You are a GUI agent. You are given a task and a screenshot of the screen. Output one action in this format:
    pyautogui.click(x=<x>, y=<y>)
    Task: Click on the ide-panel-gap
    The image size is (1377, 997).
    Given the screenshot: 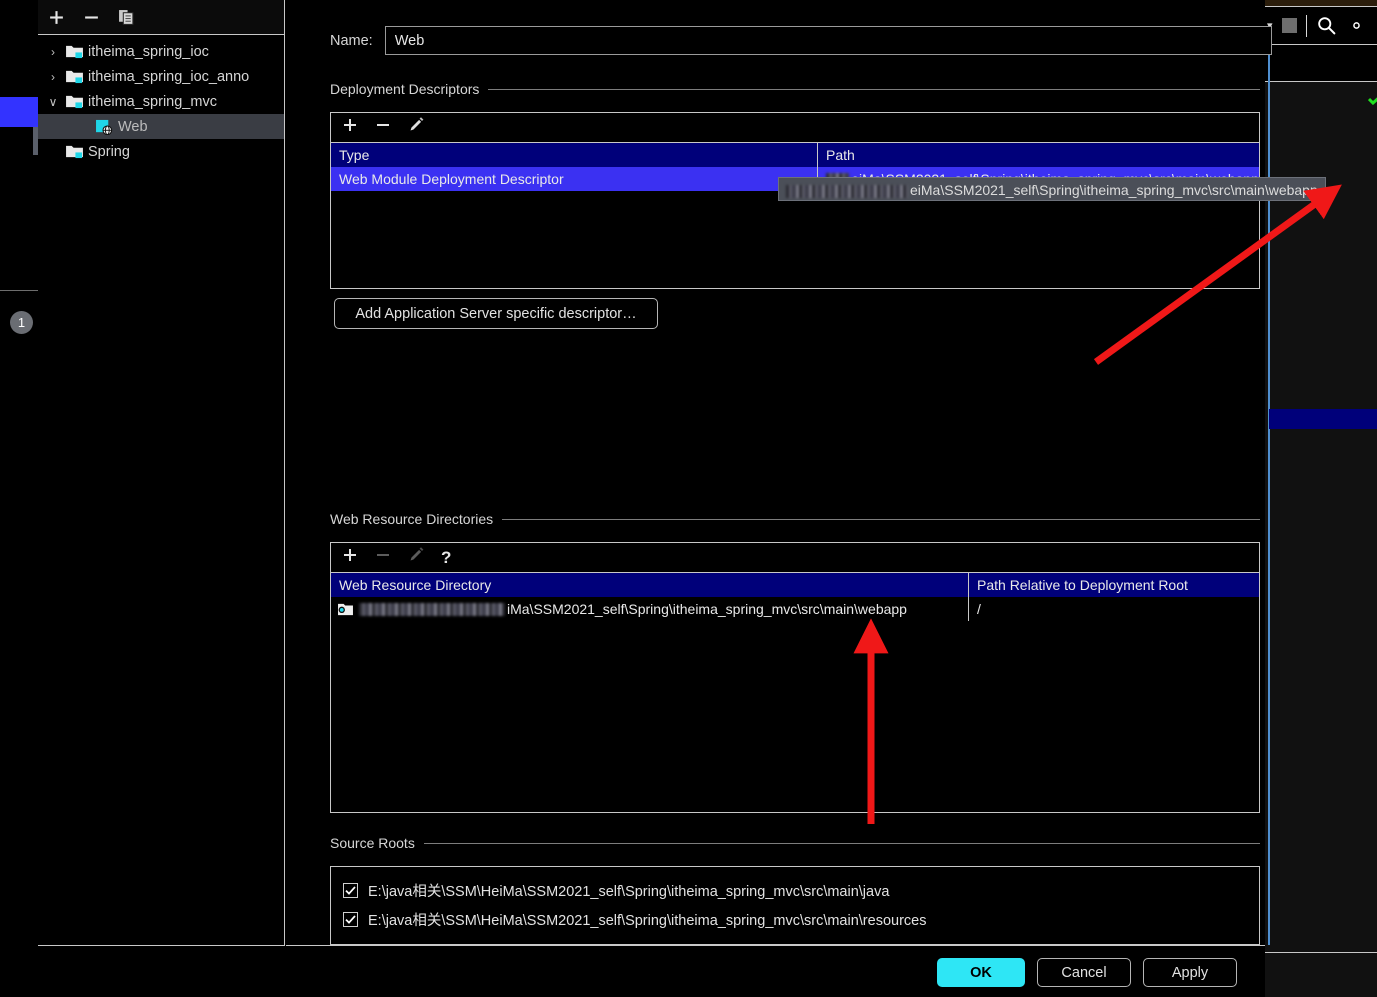 What is the action you would take?
    pyautogui.click(x=1321, y=63)
    